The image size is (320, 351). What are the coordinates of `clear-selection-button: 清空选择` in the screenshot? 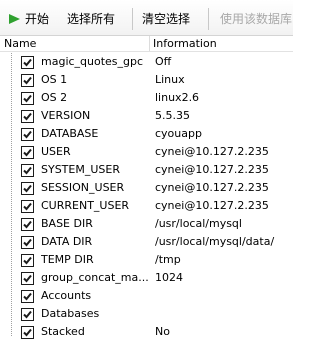 It's located at (166, 19).